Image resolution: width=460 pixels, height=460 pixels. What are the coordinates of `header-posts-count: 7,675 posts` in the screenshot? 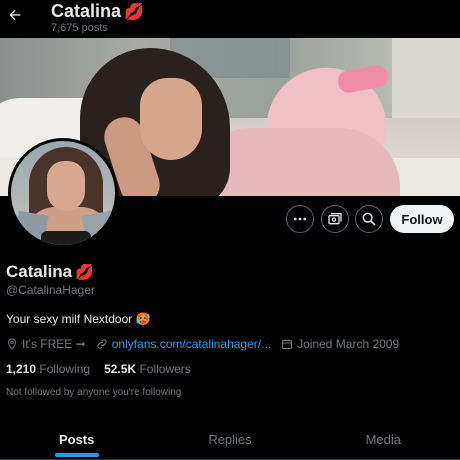 It's located at (79, 28).